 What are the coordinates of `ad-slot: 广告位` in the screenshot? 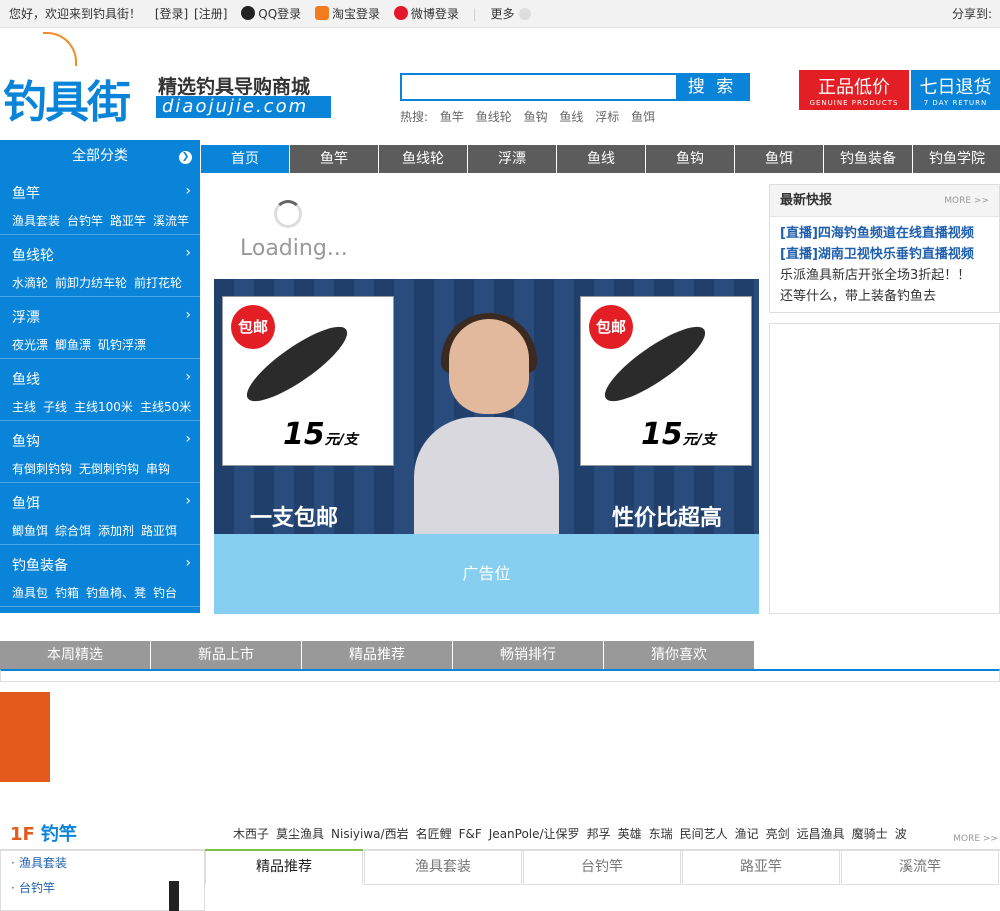 It's located at (486, 574).